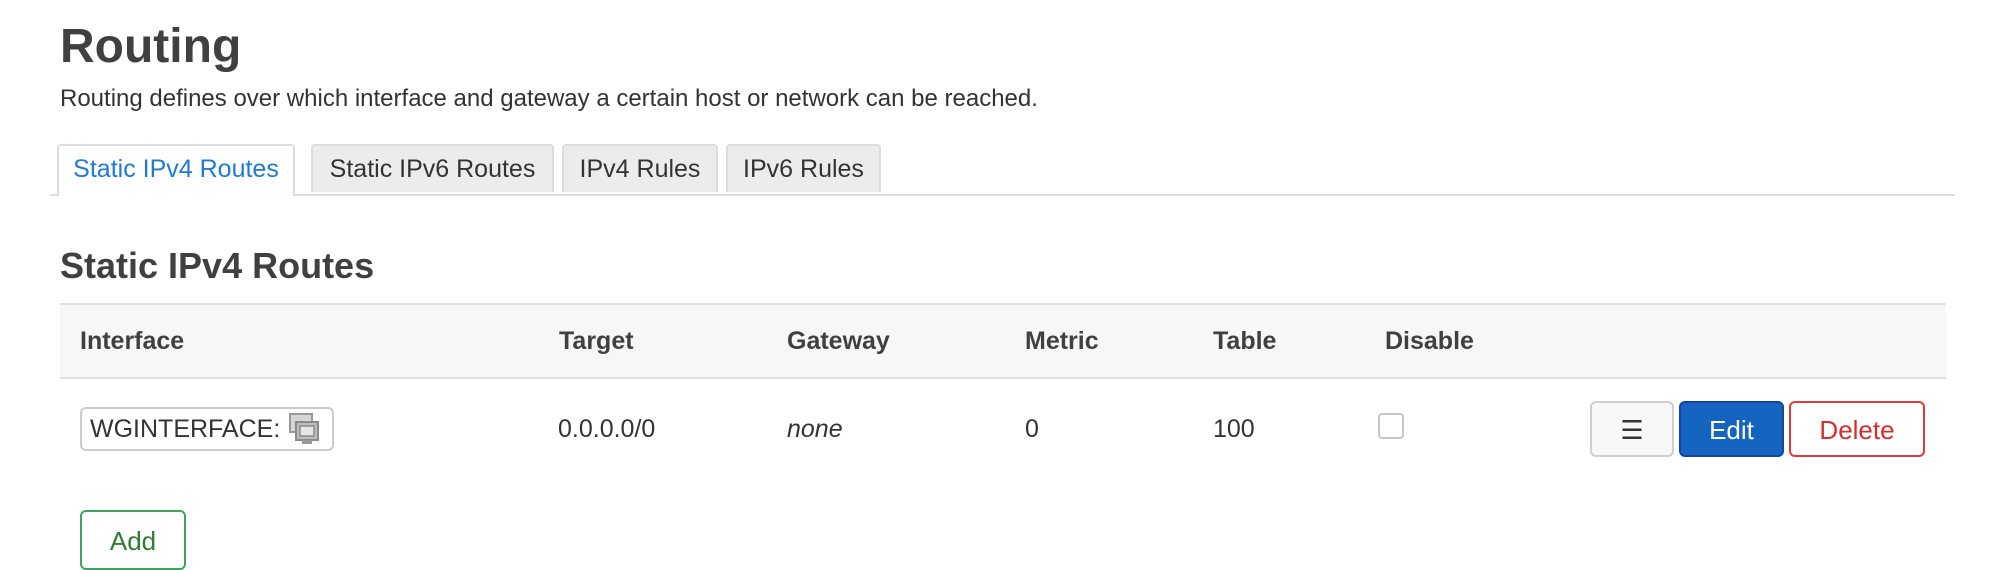 The height and width of the screenshot is (570, 1990). What do you see at coordinates (1632, 429) in the screenshot?
I see `menu-button: ☰` at bounding box center [1632, 429].